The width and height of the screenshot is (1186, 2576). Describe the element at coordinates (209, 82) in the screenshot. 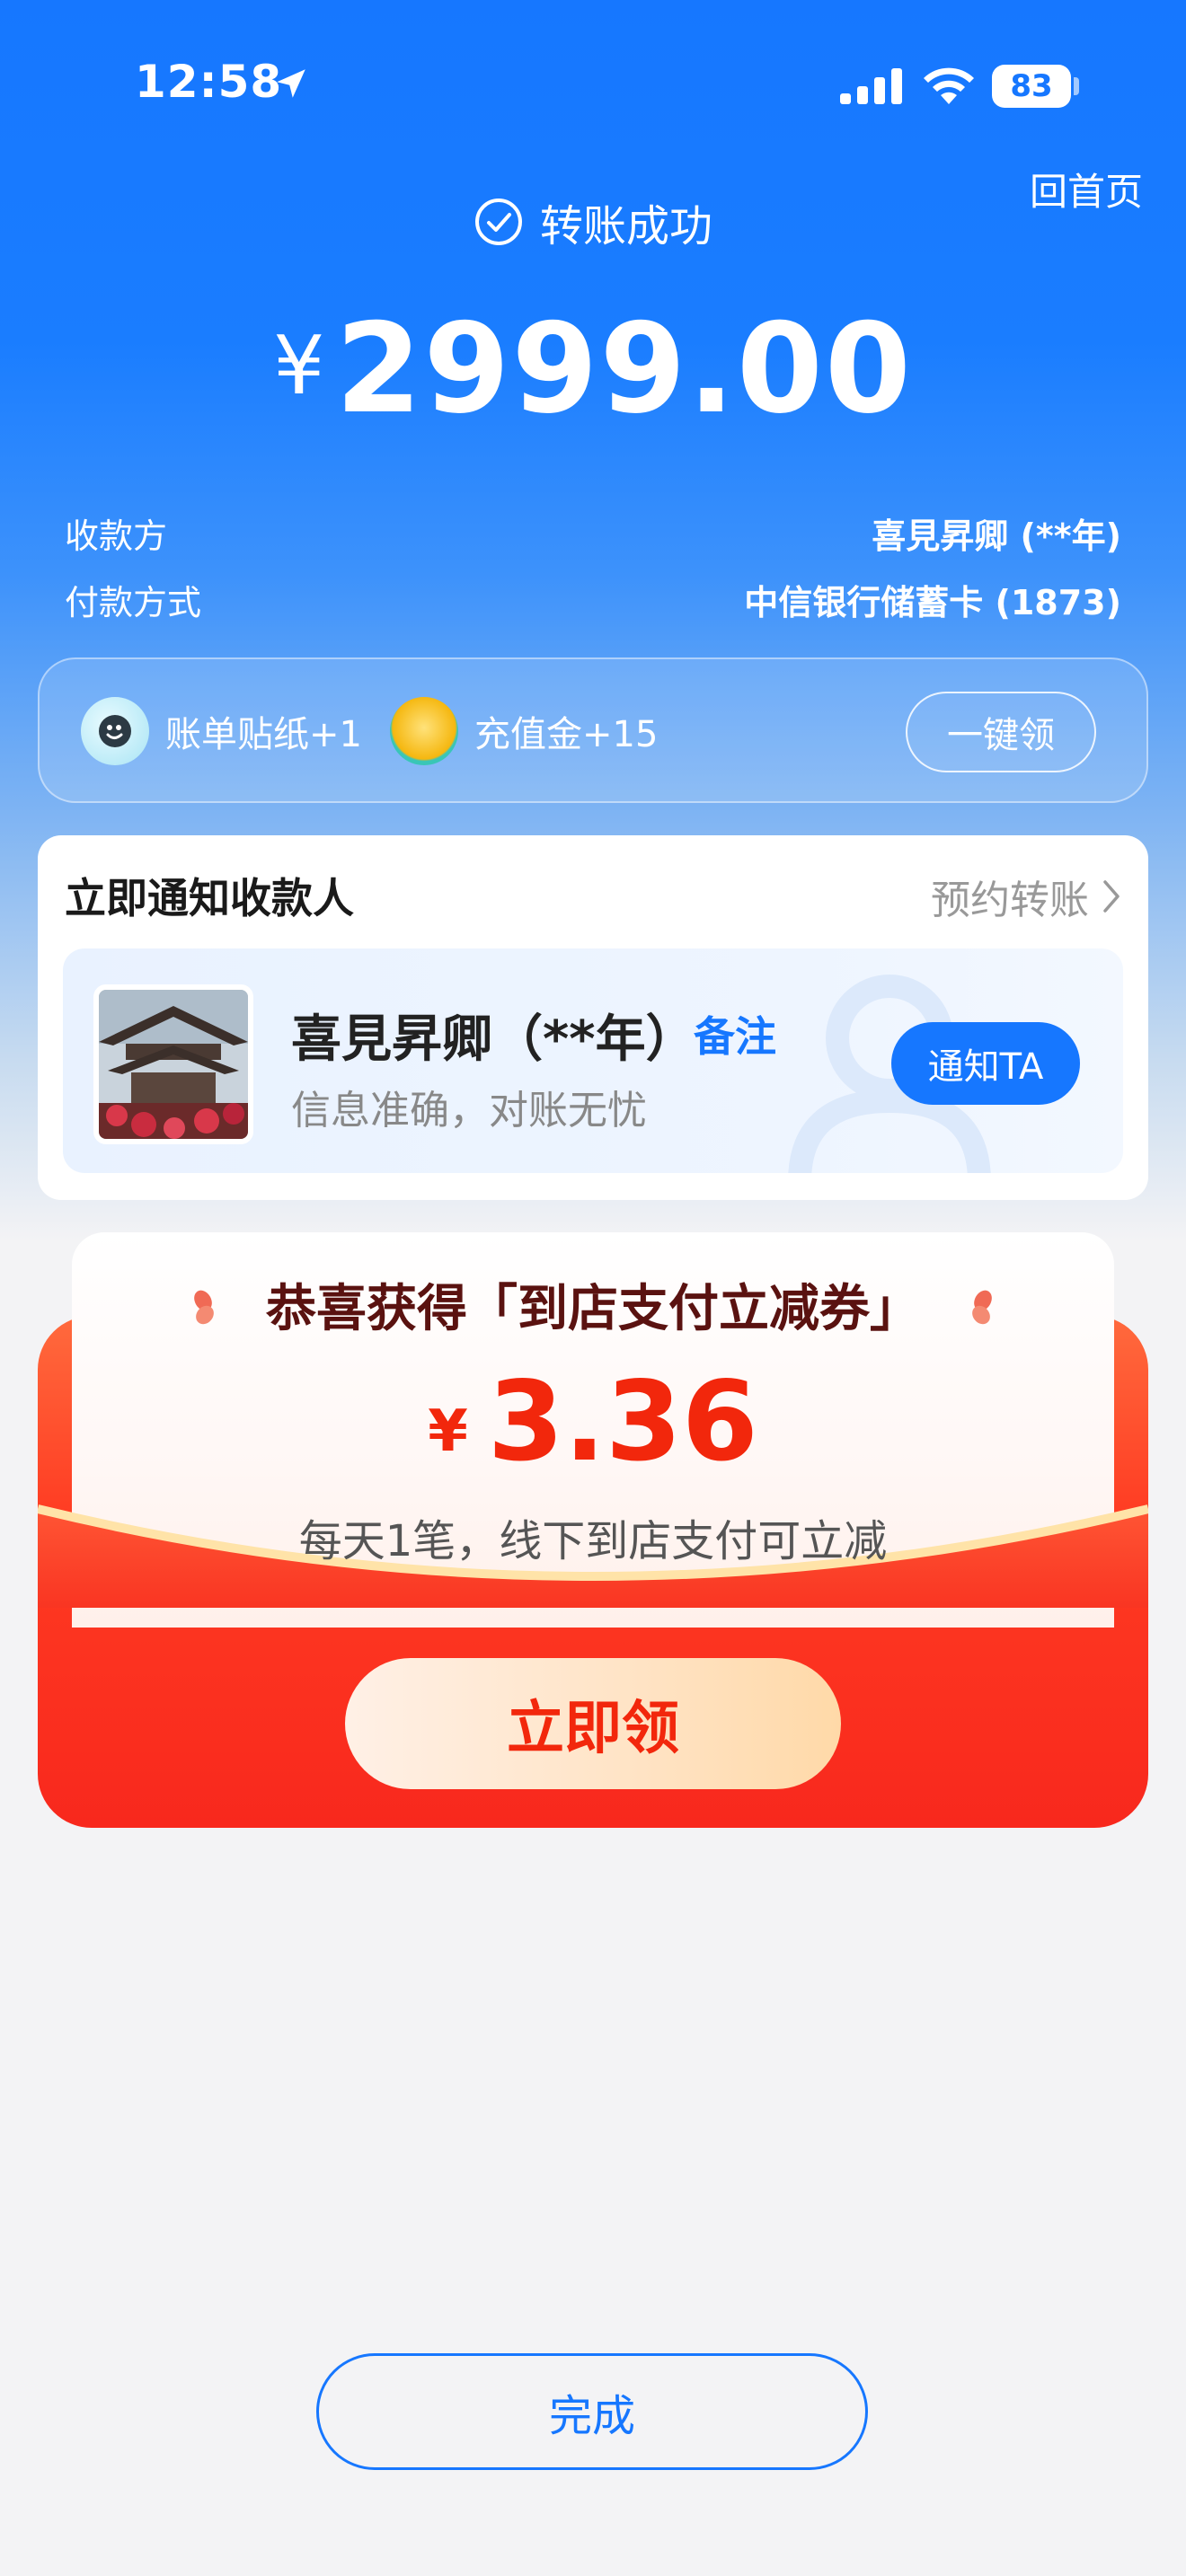

I see `status-time: 12:58` at that location.